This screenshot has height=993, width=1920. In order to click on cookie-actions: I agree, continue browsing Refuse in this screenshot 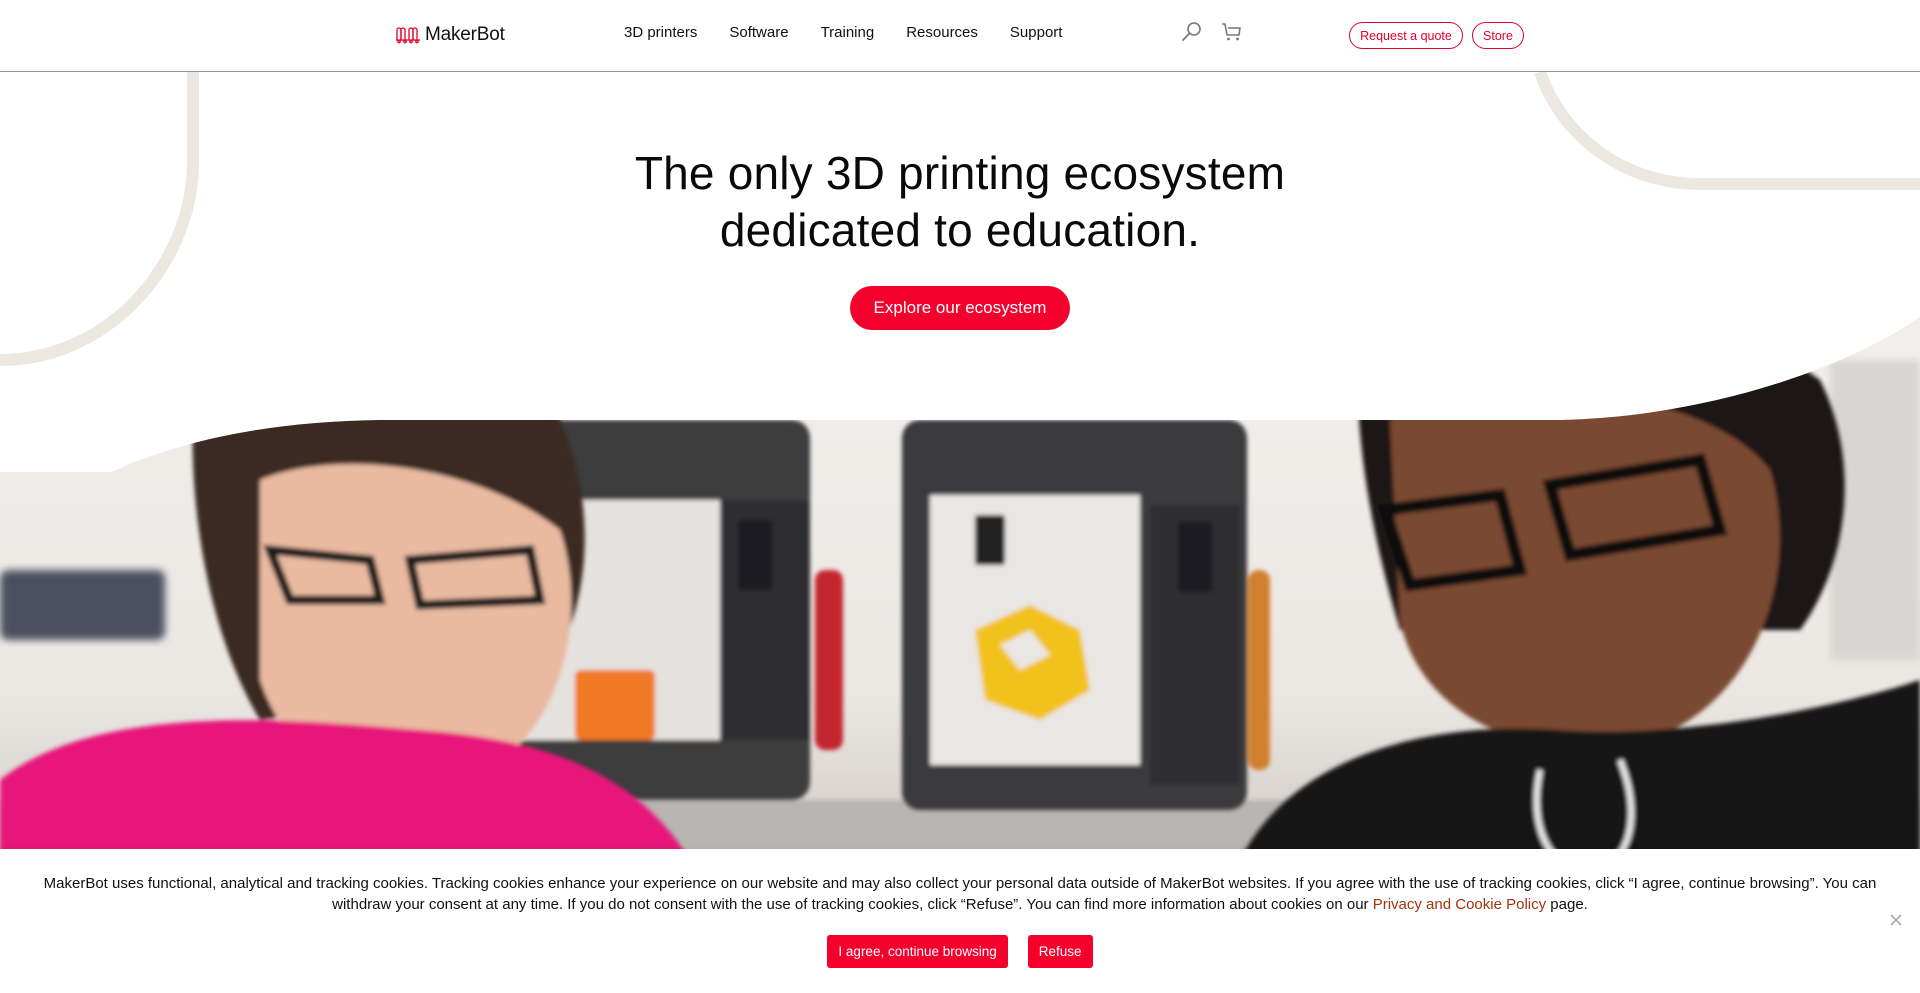, I will do `click(960, 951)`.